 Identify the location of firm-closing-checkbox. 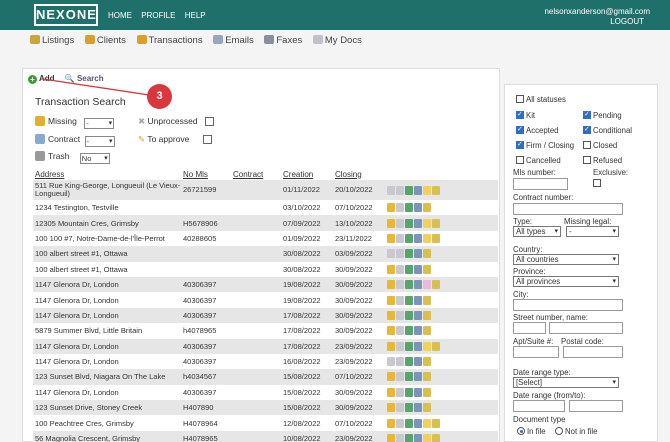
(520, 144).